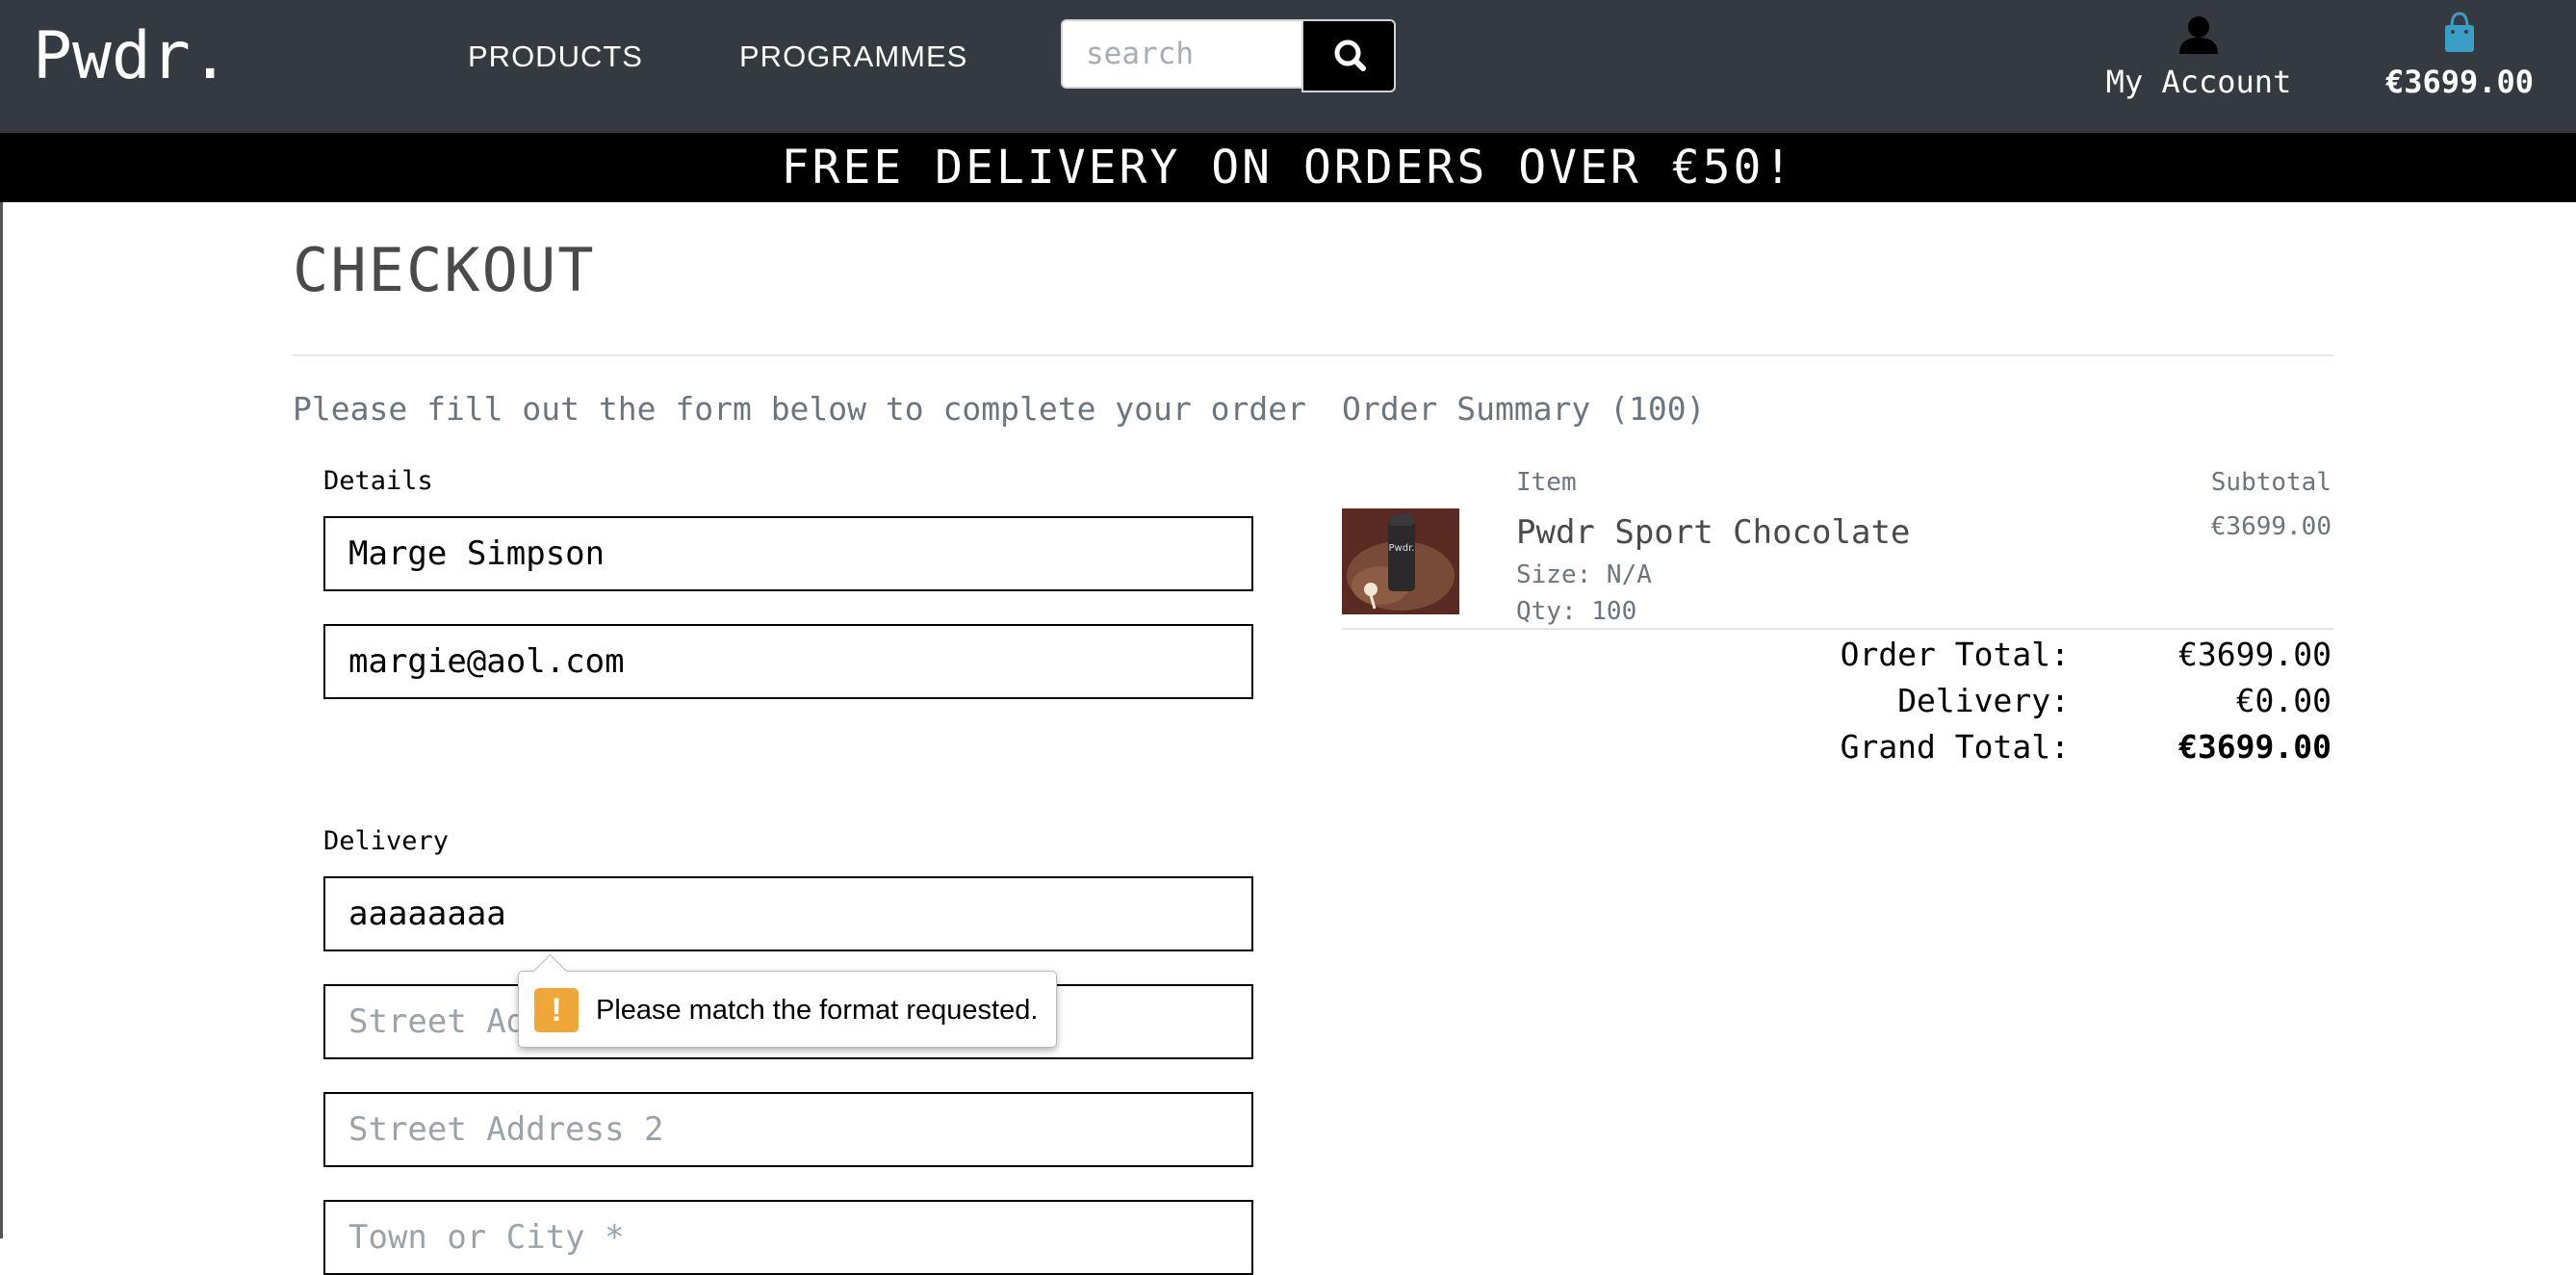  I want to click on delivery-value: €0.00, so click(2283, 700).